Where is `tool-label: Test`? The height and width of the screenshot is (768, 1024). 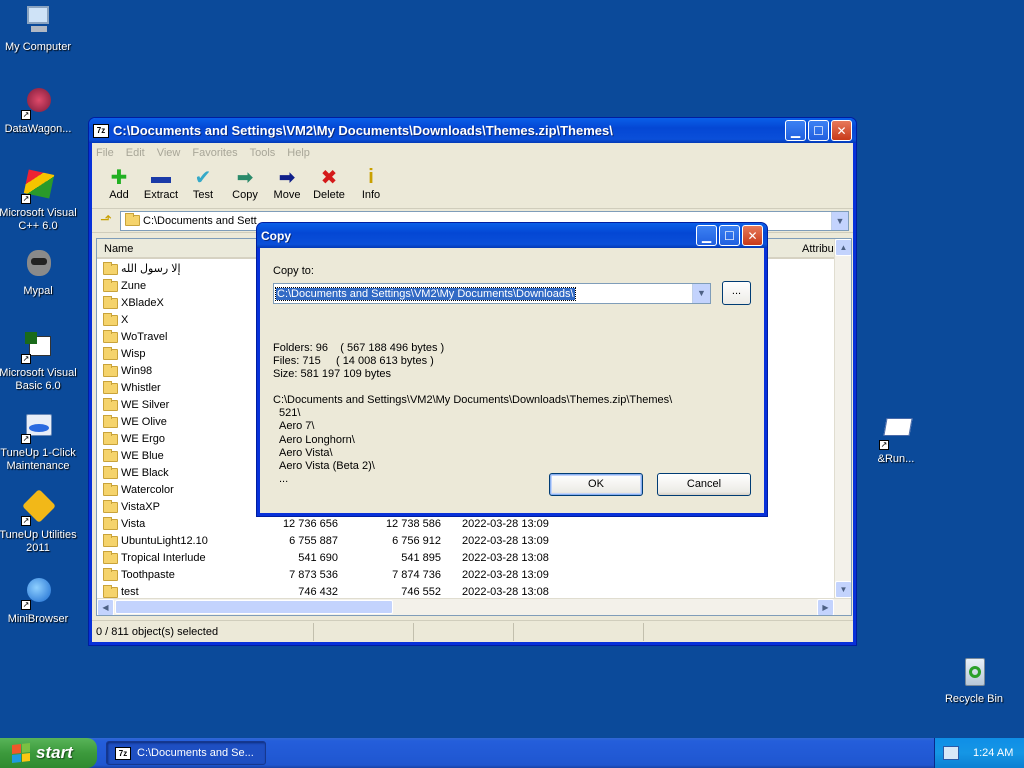
tool-label: Test is located at coordinates (203, 195).